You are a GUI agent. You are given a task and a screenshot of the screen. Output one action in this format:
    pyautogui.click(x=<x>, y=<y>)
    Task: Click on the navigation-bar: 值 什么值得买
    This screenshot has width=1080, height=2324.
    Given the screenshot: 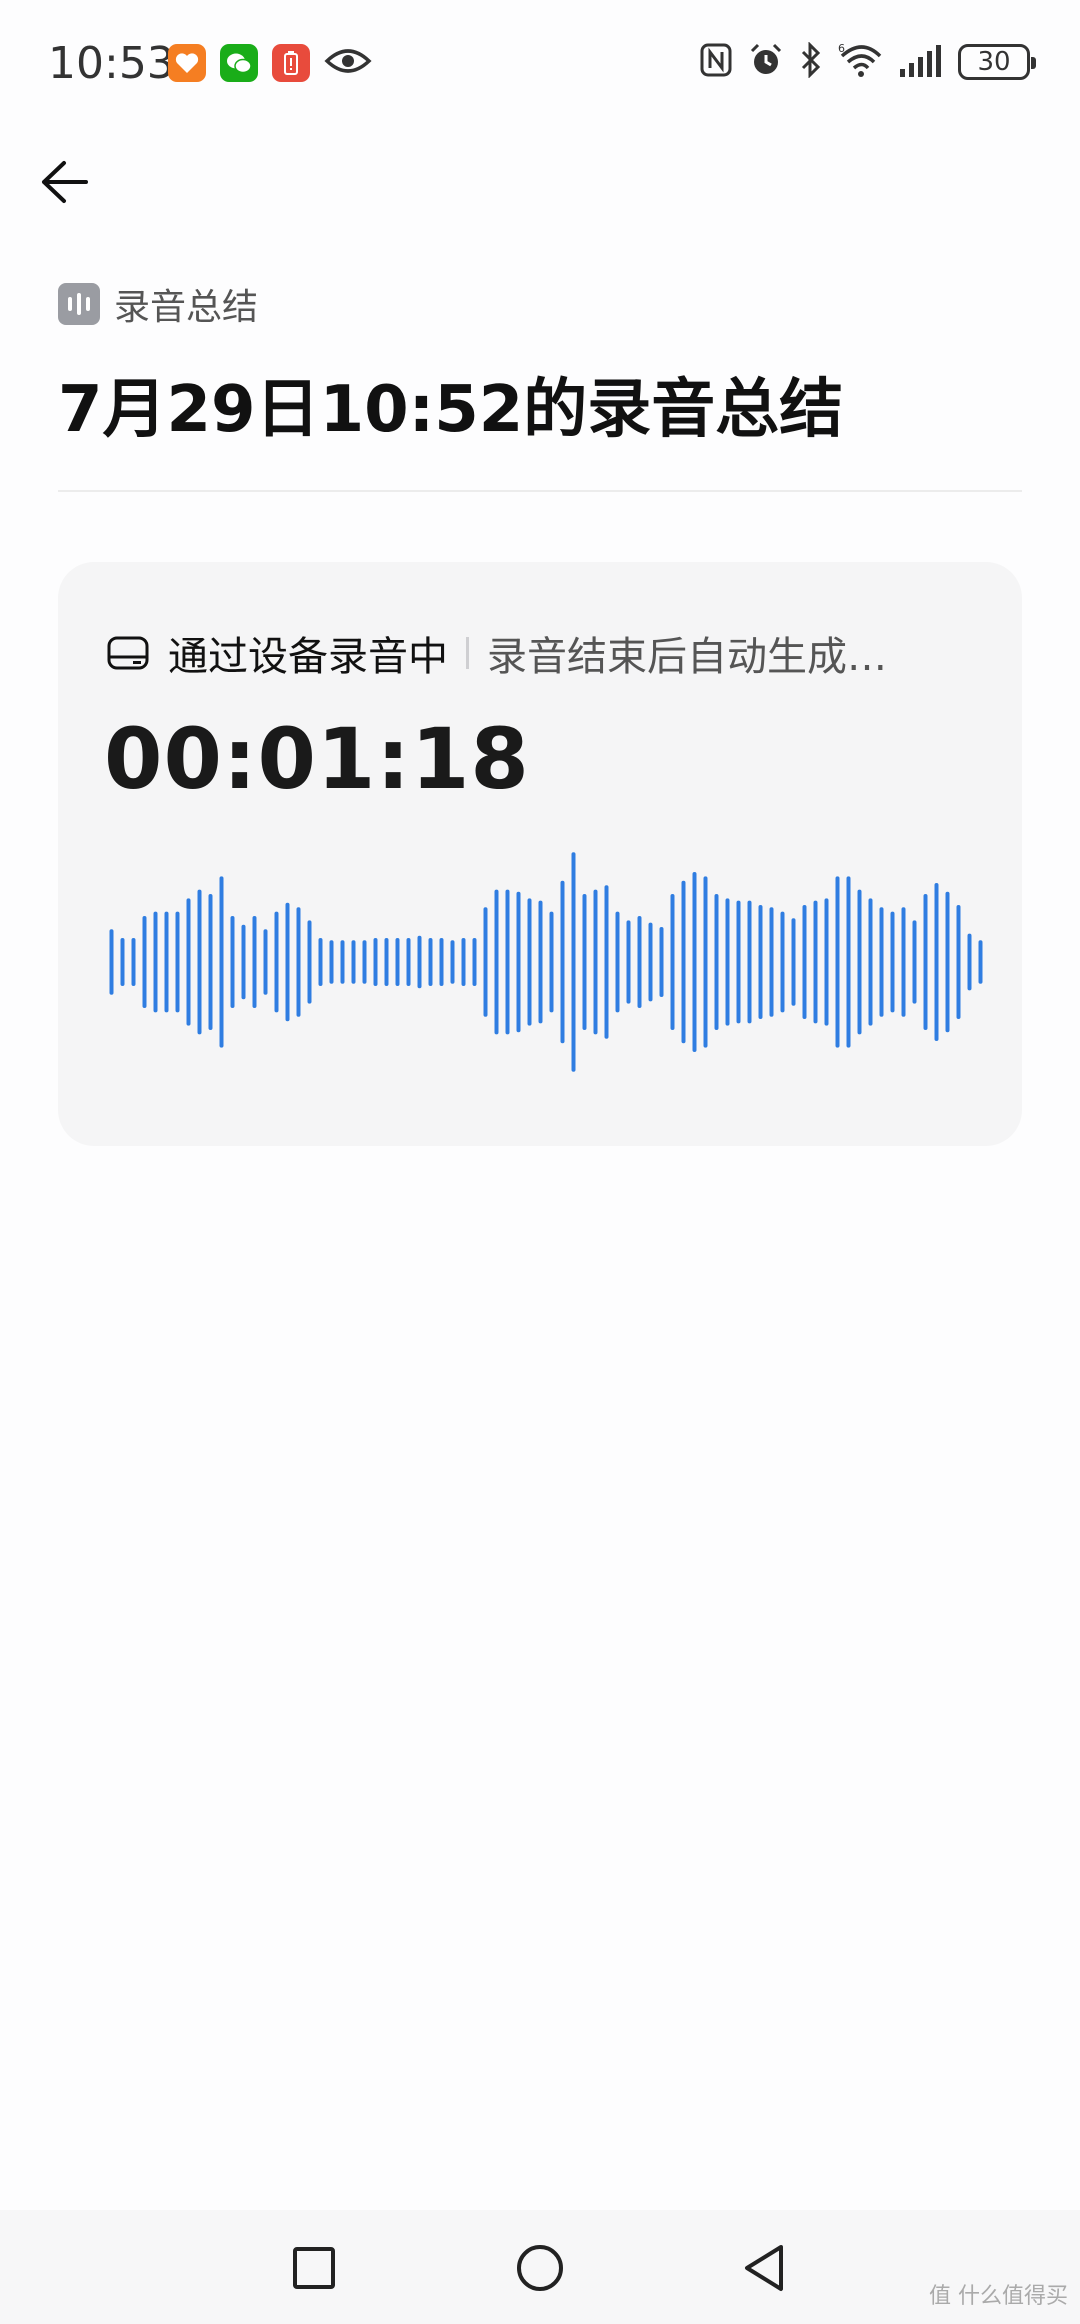 What is the action you would take?
    pyautogui.click(x=540, y=2267)
    